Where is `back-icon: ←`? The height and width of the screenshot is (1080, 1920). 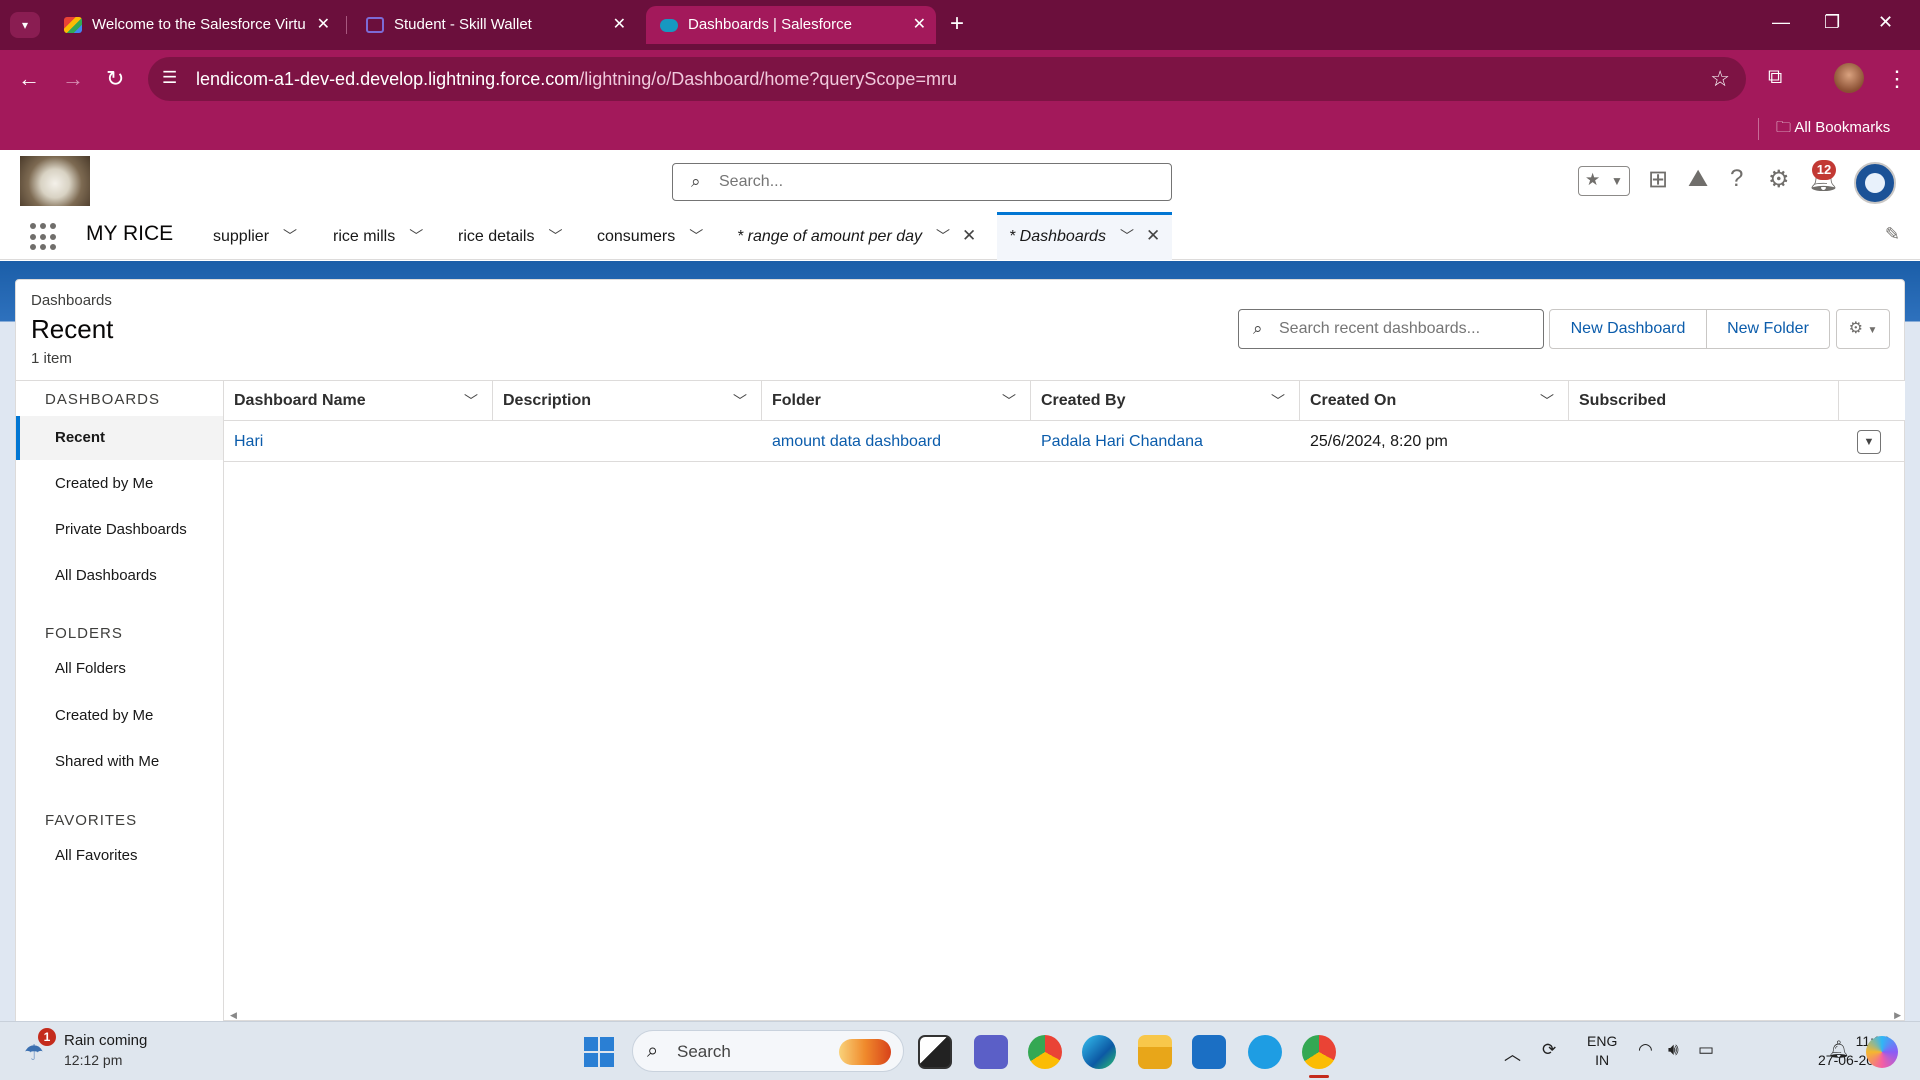
back-icon: ← is located at coordinates (29, 79).